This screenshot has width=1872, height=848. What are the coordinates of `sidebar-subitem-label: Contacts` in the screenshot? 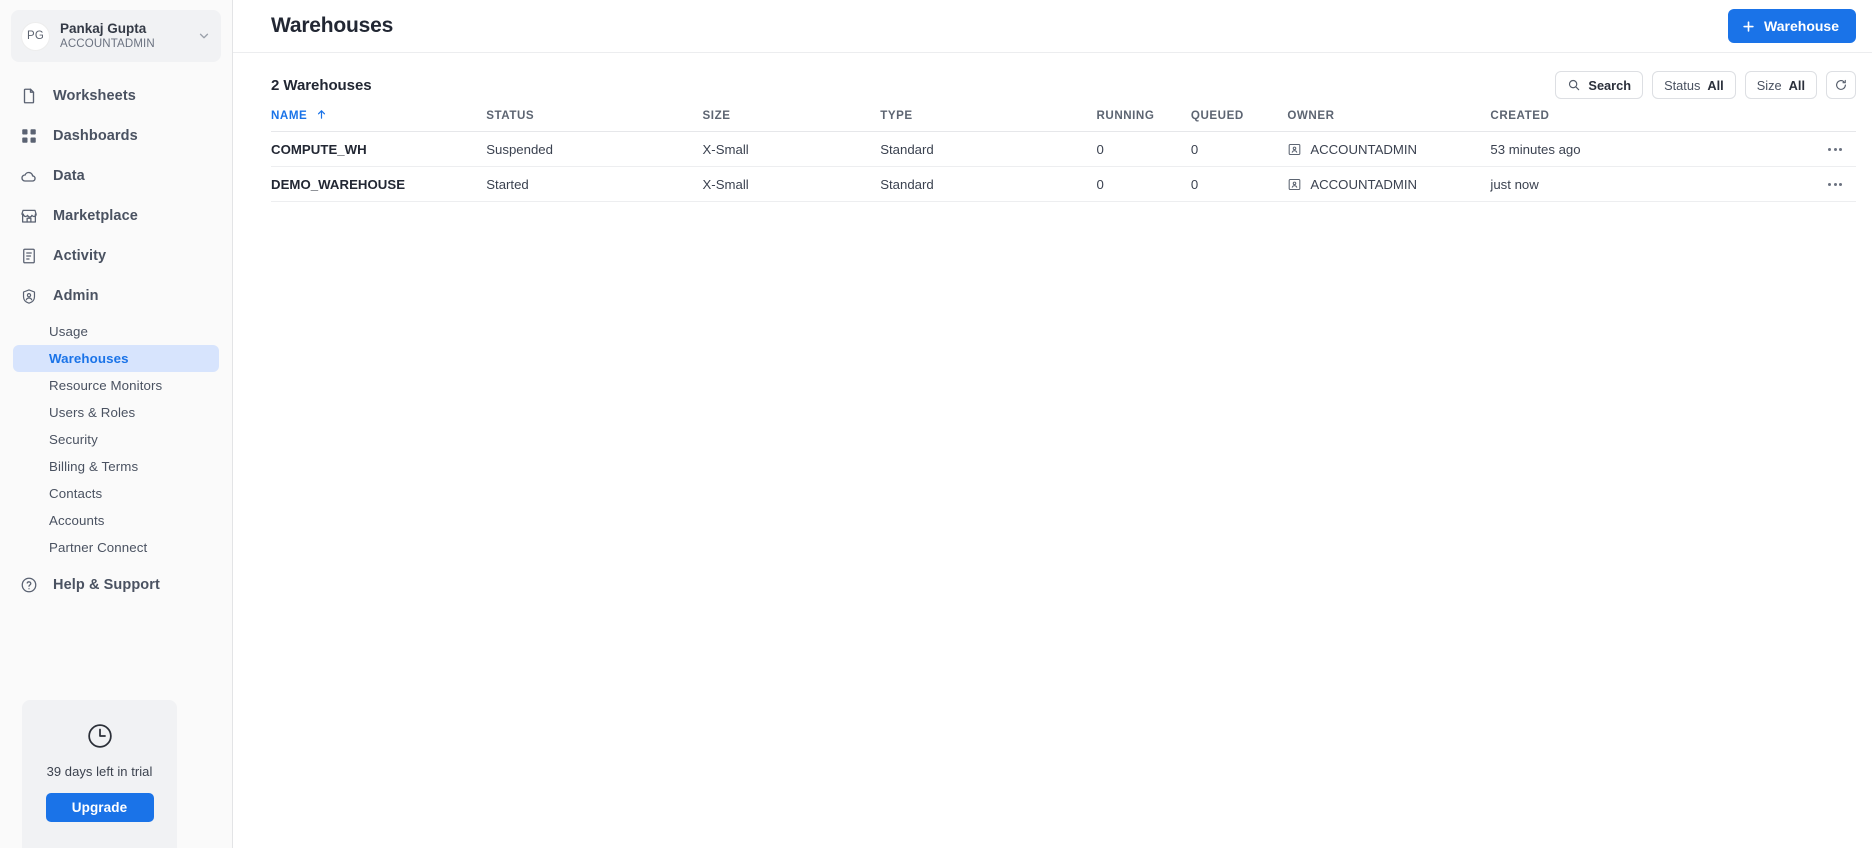 It's located at (76, 493).